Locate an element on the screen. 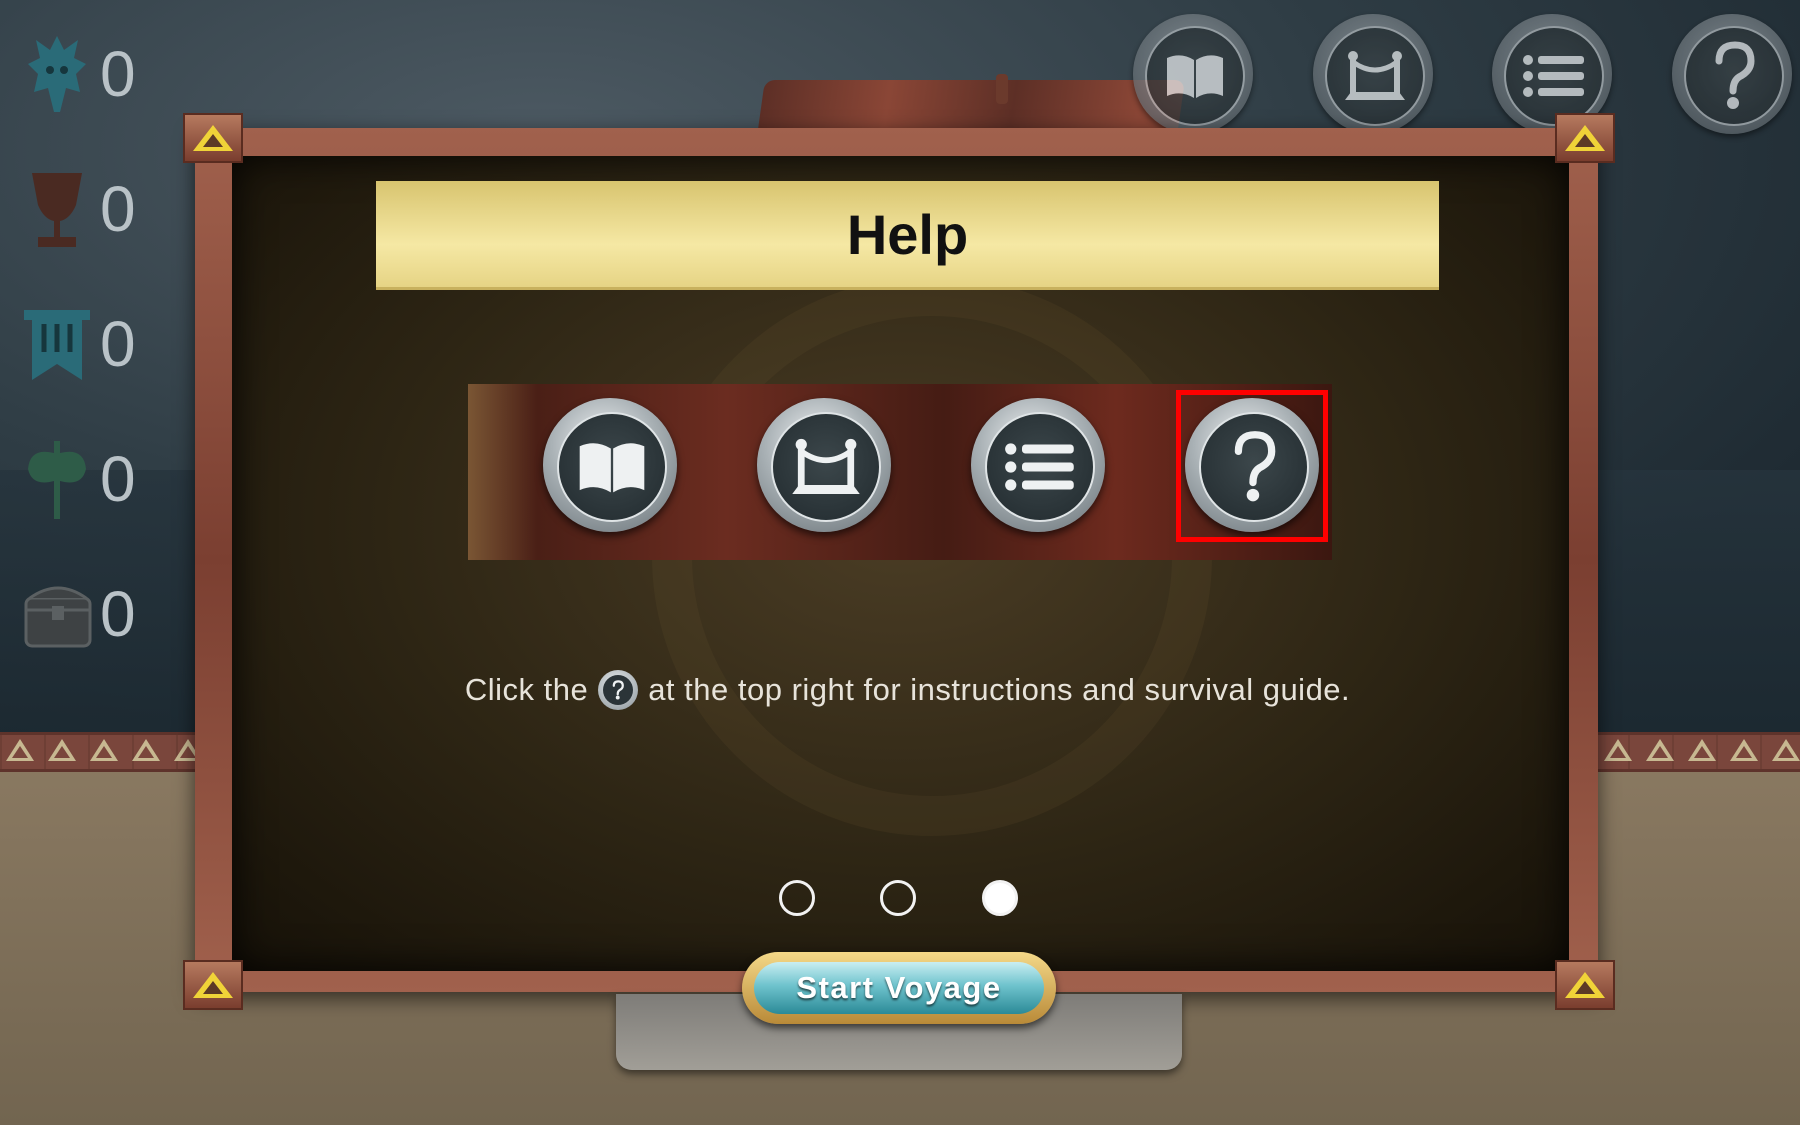 The image size is (1800, 1125). inline-help-button-icon is located at coordinates (618, 690).